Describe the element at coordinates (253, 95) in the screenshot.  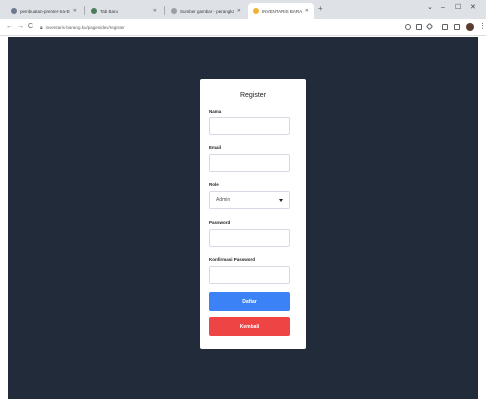
I see `register-title: Register` at that location.